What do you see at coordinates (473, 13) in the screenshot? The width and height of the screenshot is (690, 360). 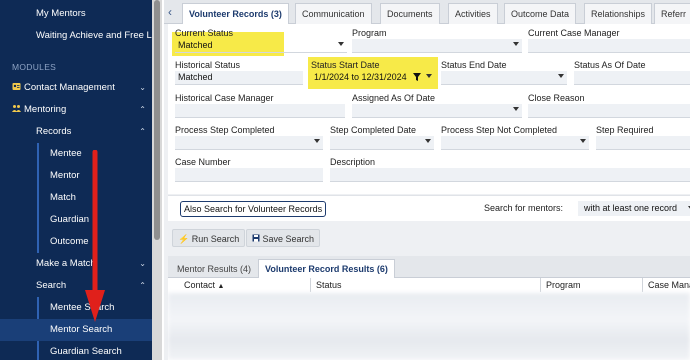 I see `tab-activities: Activities` at bounding box center [473, 13].